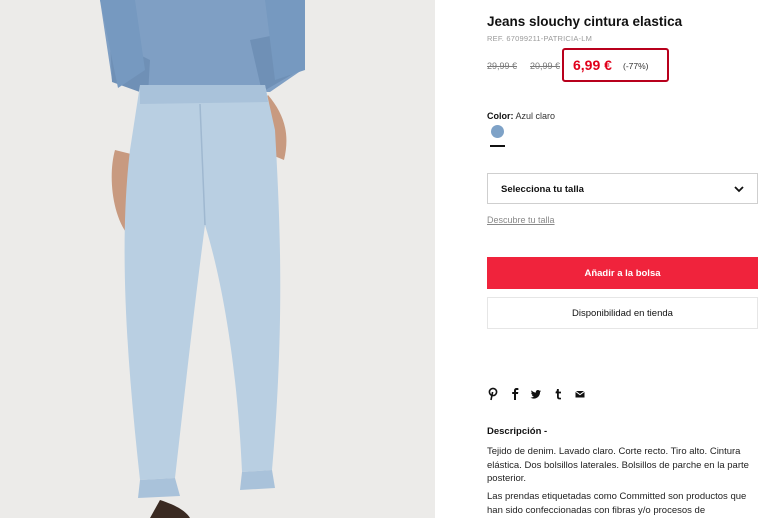 This screenshot has height=518, width=764. I want to click on original-price-2: 20,99 €, so click(545, 66).